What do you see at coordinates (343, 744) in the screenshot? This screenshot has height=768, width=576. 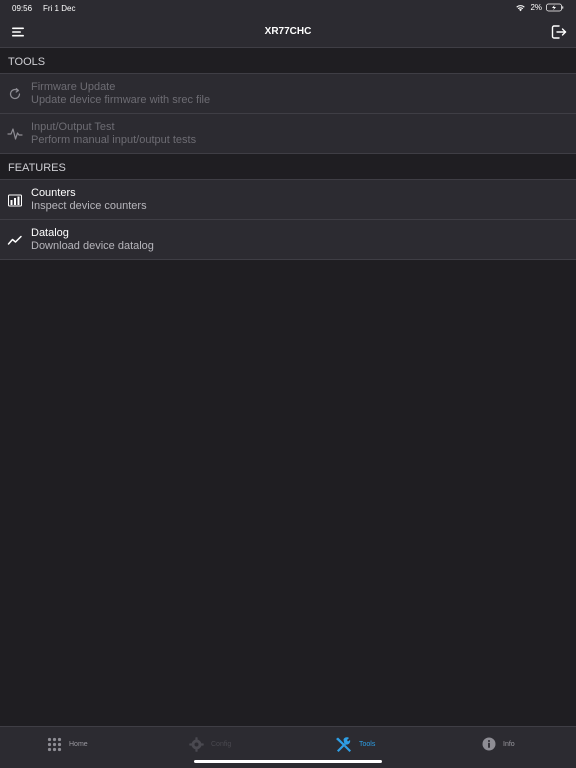 I see `tools-icon` at bounding box center [343, 744].